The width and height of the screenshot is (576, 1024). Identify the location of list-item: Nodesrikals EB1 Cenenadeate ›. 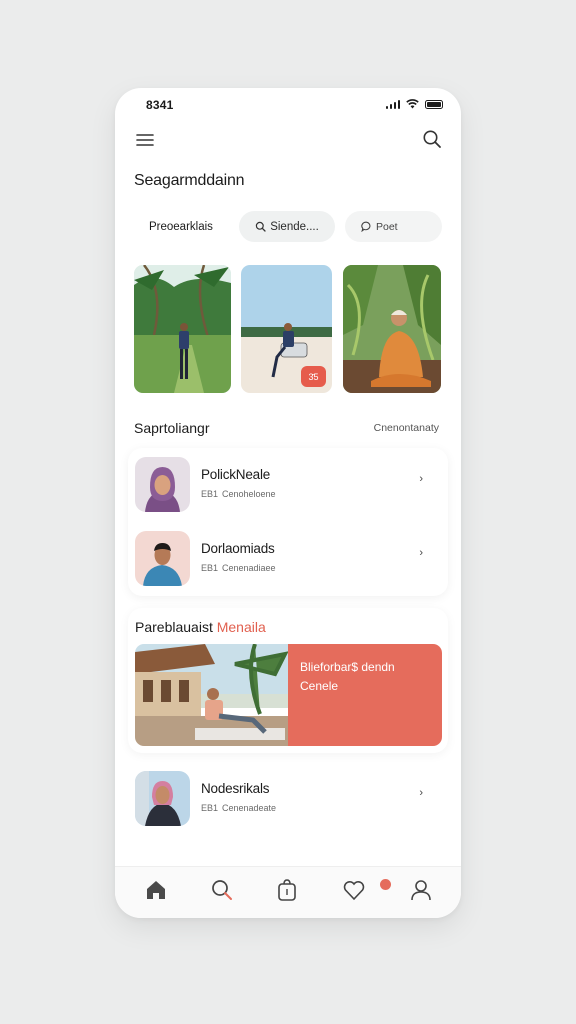
(288, 799).